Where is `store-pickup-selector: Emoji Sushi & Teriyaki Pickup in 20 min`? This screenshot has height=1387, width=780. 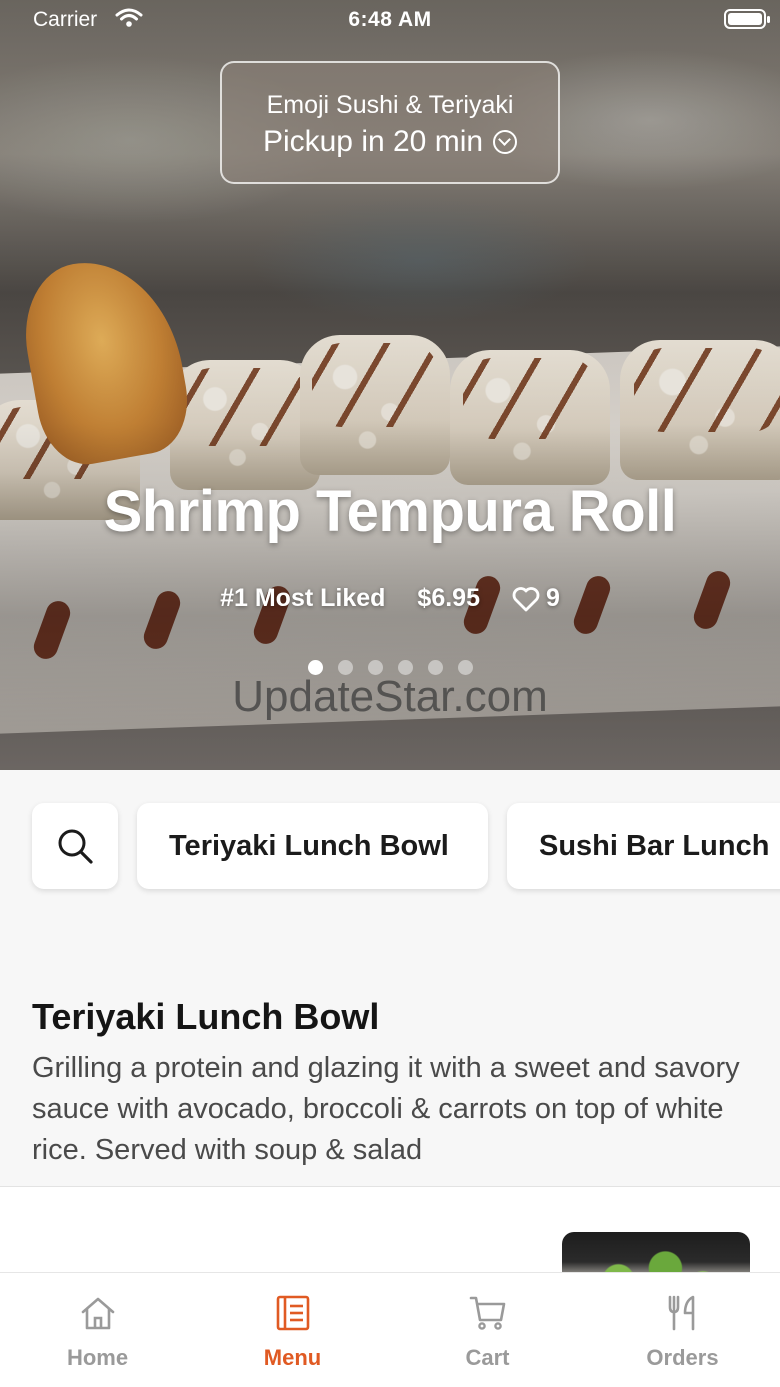
store-pickup-selector: Emoji Sushi & Teriyaki Pickup in 20 min is located at coordinates (390, 122).